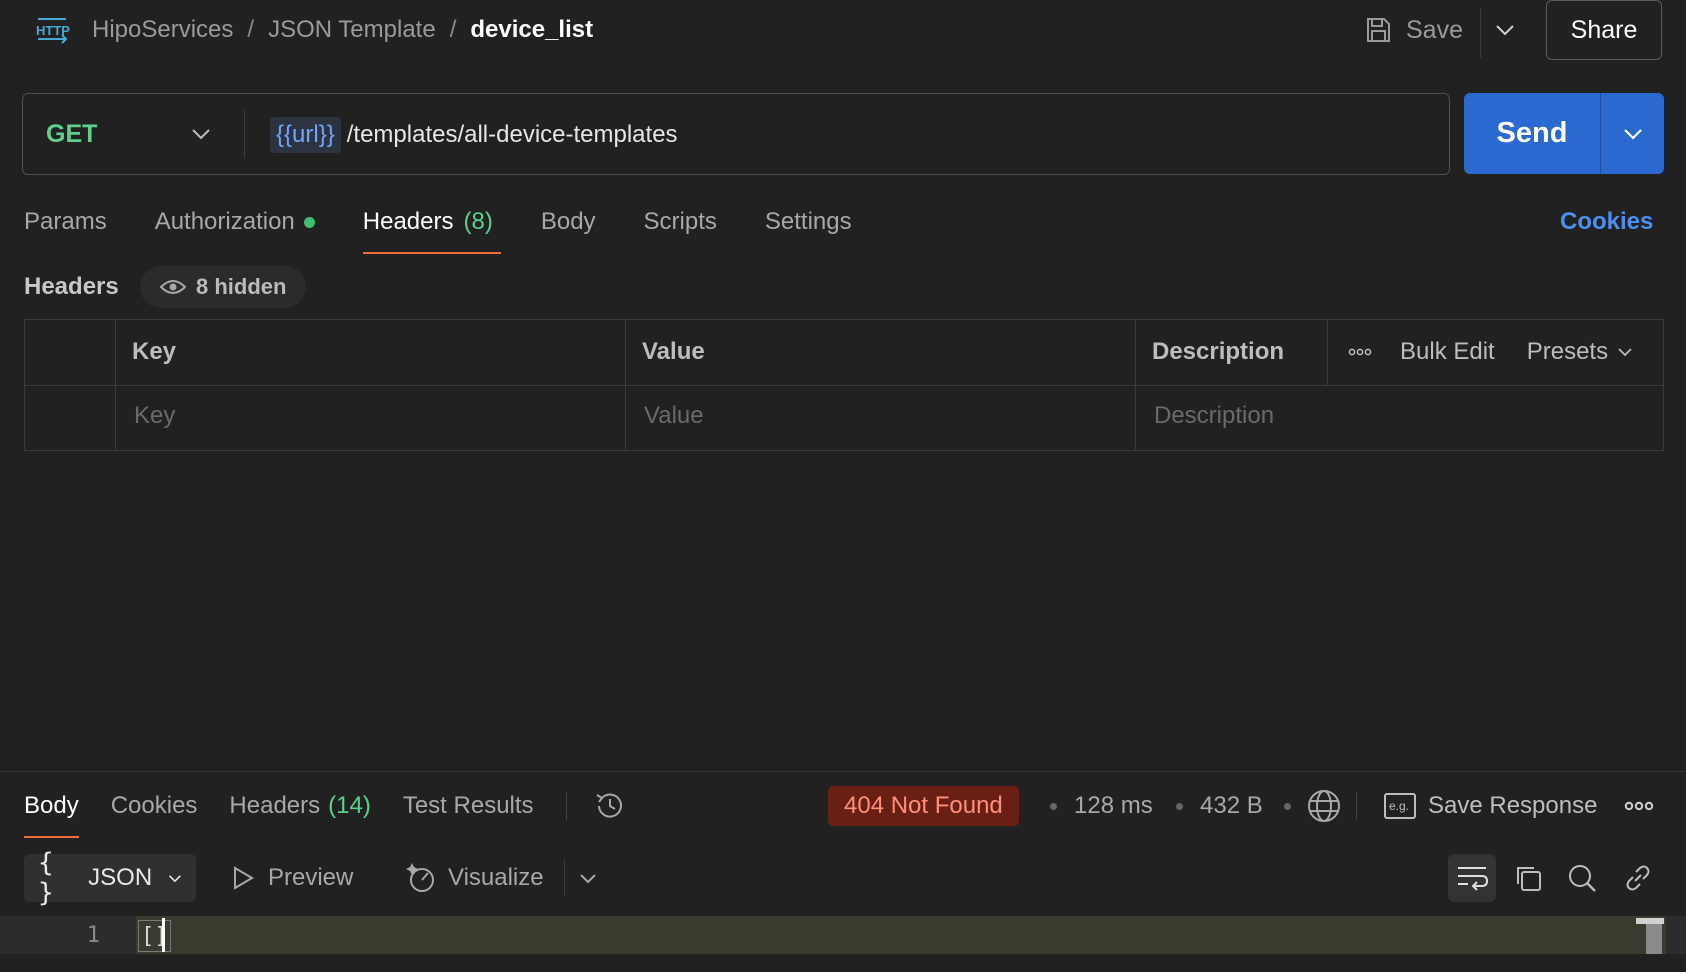 This screenshot has width=1686, height=972. What do you see at coordinates (564, 878) in the screenshot?
I see `toolbar-divider` at bounding box center [564, 878].